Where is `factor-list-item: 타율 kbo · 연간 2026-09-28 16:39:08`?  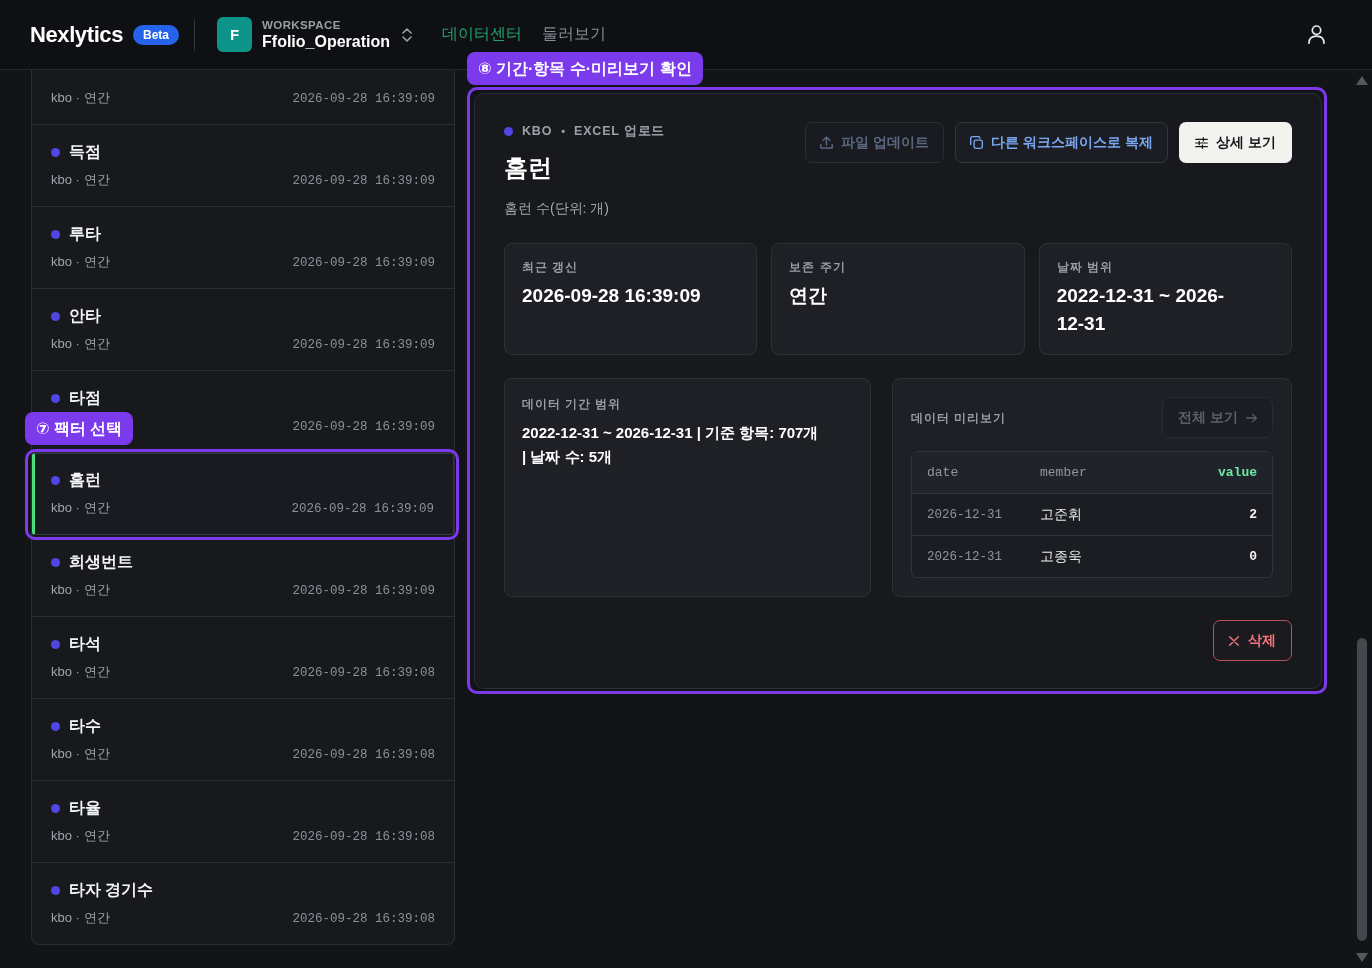 factor-list-item: 타율 kbo · 연간 2026-09-28 16:39:08 is located at coordinates (243, 822).